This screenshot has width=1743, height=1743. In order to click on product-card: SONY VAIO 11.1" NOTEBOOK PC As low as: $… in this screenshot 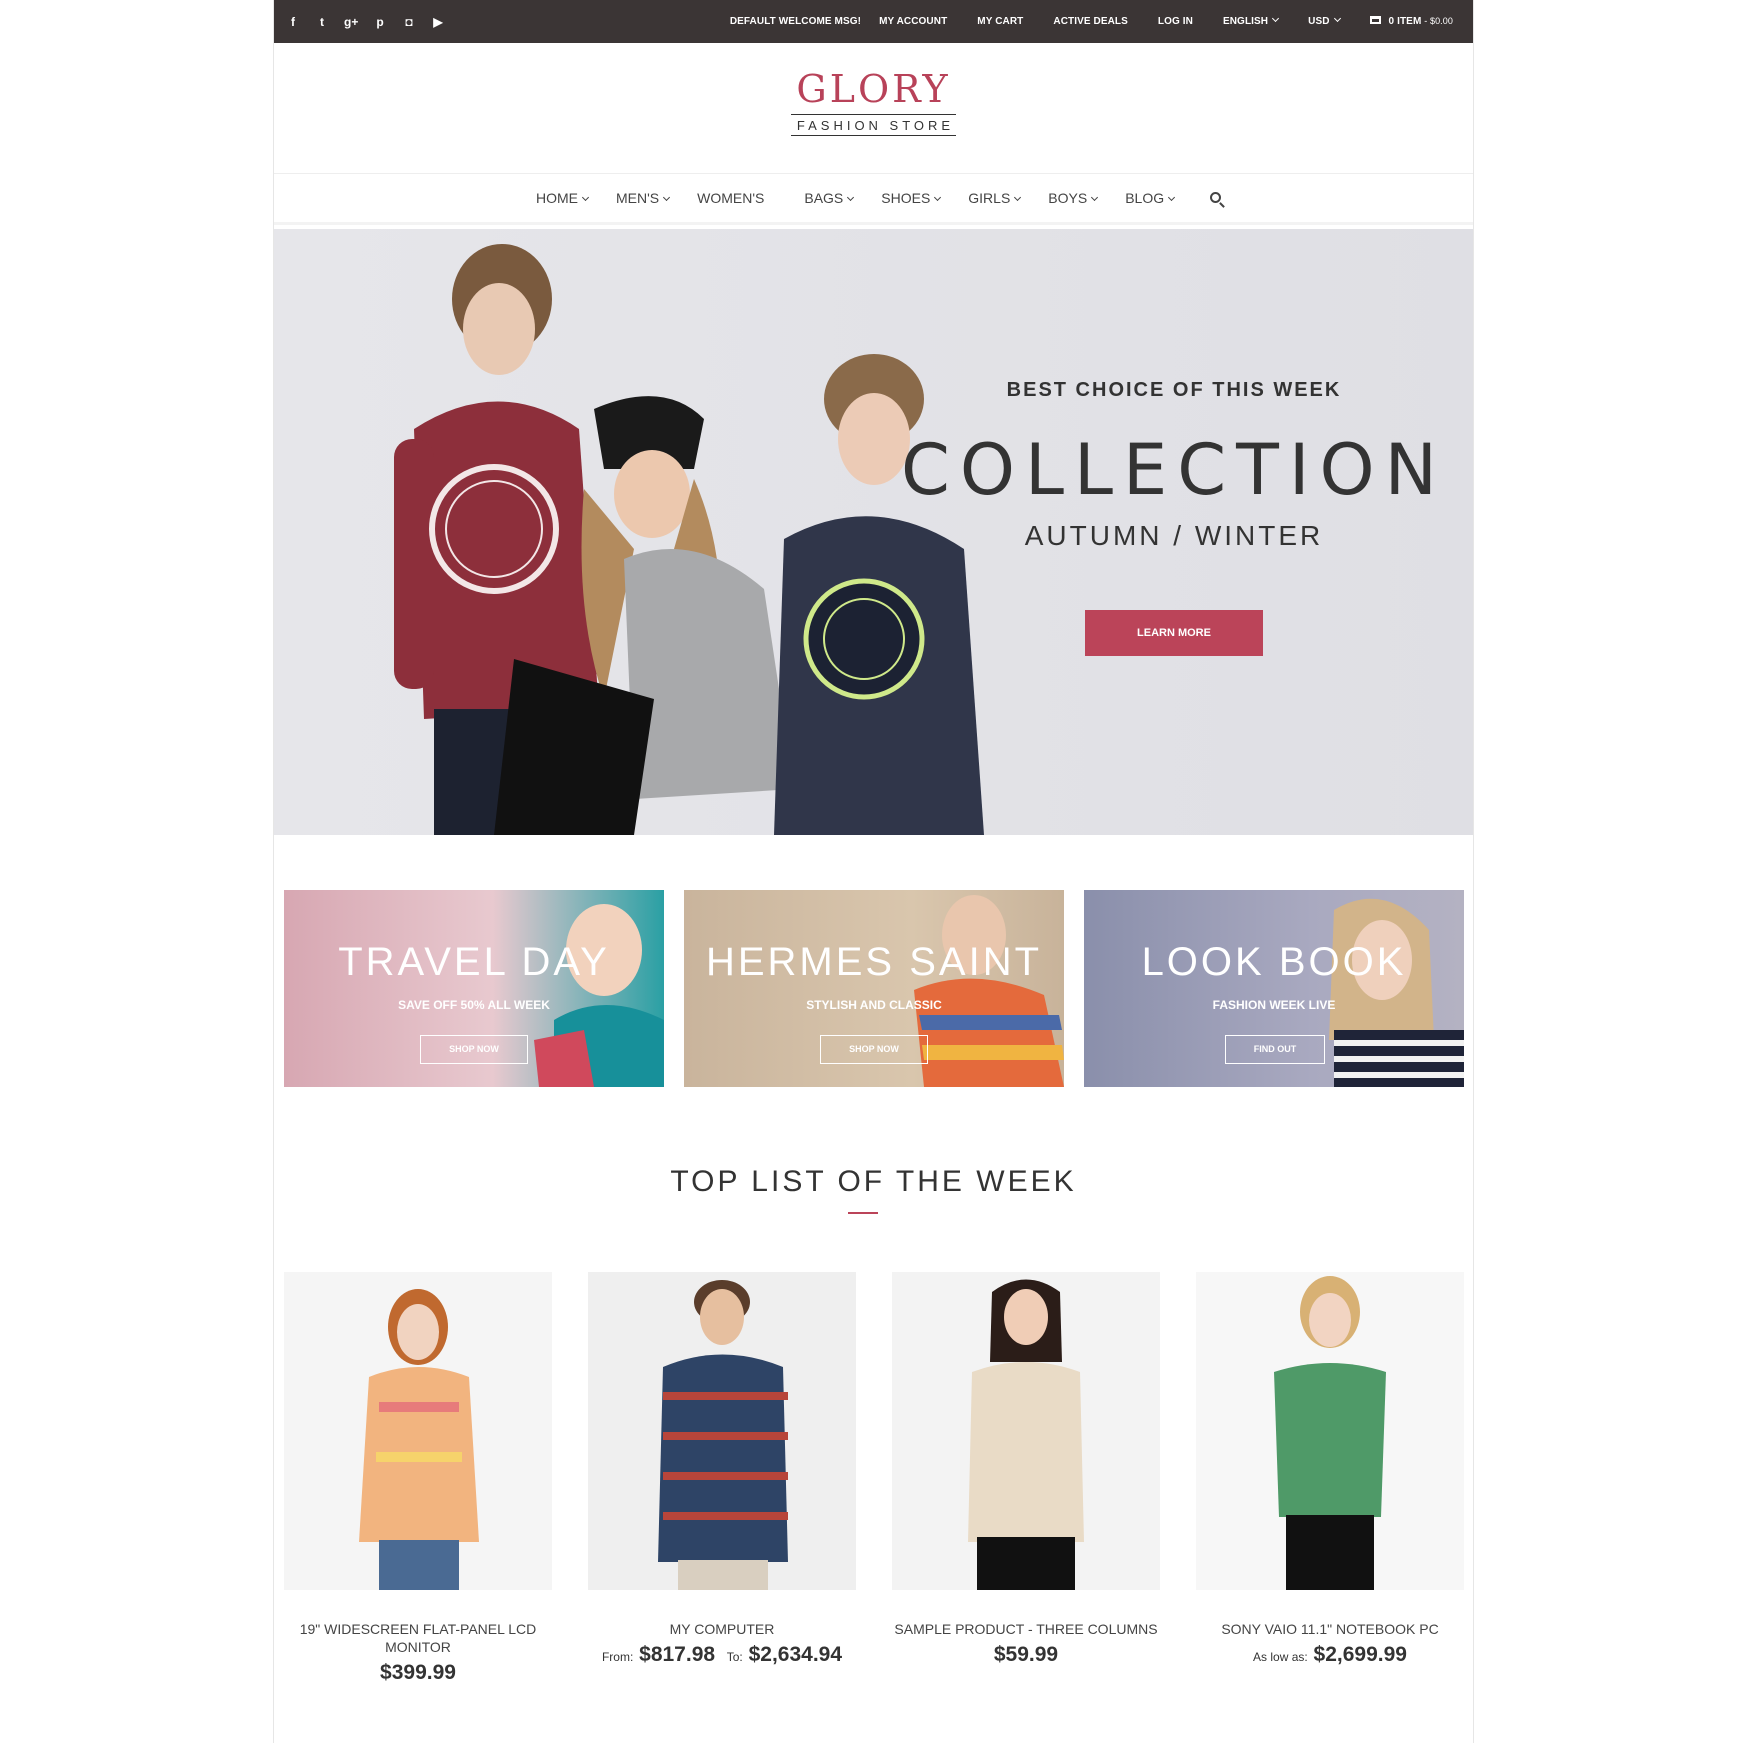, I will do `click(1330, 1469)`.